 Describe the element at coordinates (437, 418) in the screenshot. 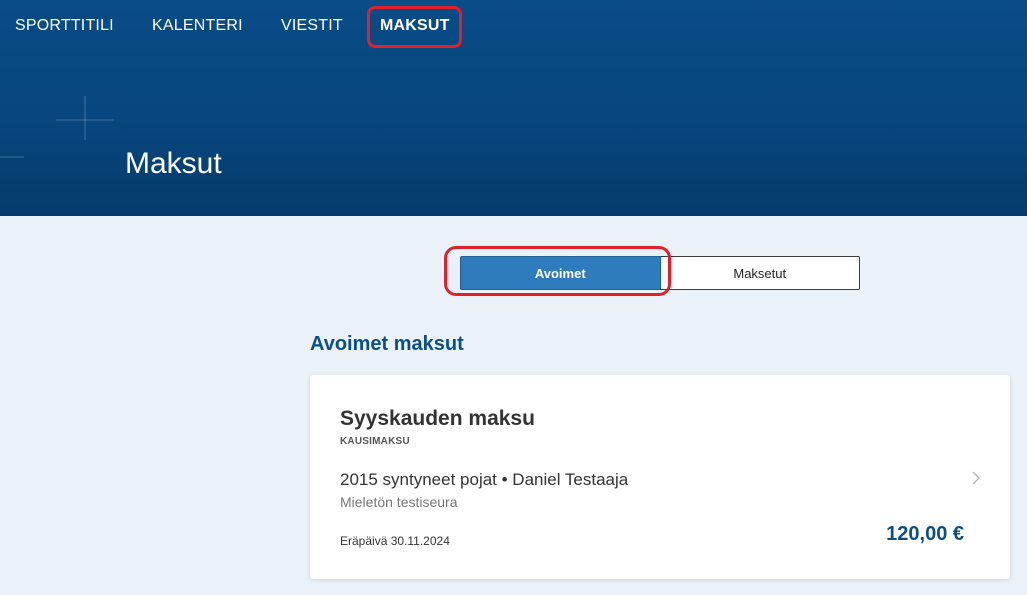

I see `payment-title: Syyskauden maksu` at that location.